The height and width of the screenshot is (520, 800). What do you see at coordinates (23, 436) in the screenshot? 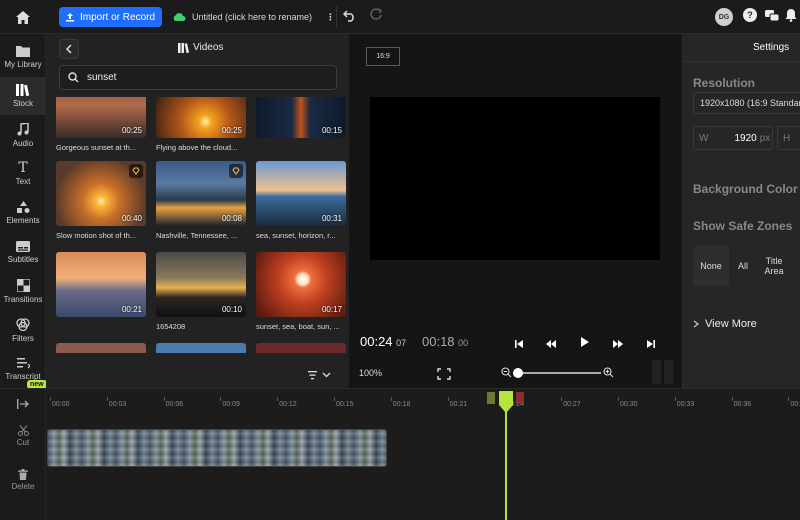
I see `cut-tool: Cut` at bounding box center [23, 436].